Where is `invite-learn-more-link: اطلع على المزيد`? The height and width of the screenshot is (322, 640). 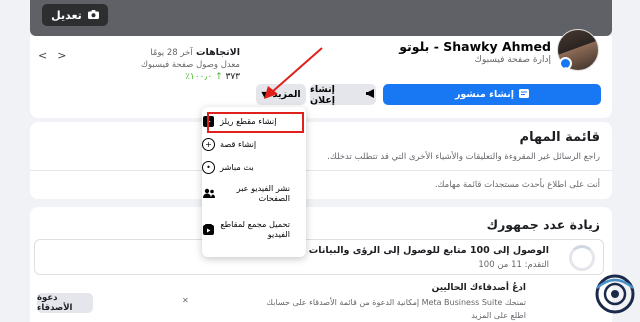
invite-learn-more-link: اطلع على المزيد is located at coordinates (498, 315).